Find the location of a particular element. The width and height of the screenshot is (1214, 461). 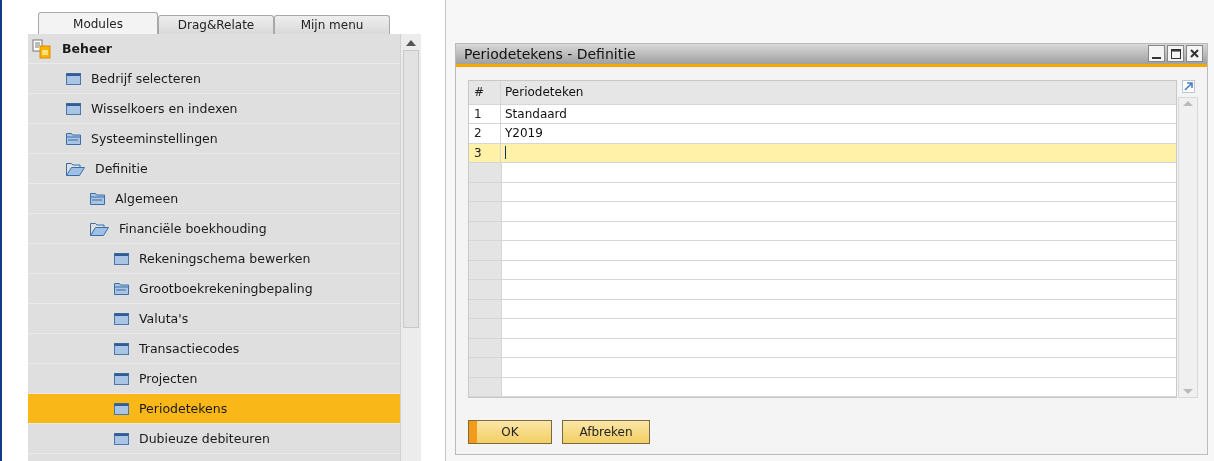

grid-row: 2 Y2019 is located at coordinates (822, 134).